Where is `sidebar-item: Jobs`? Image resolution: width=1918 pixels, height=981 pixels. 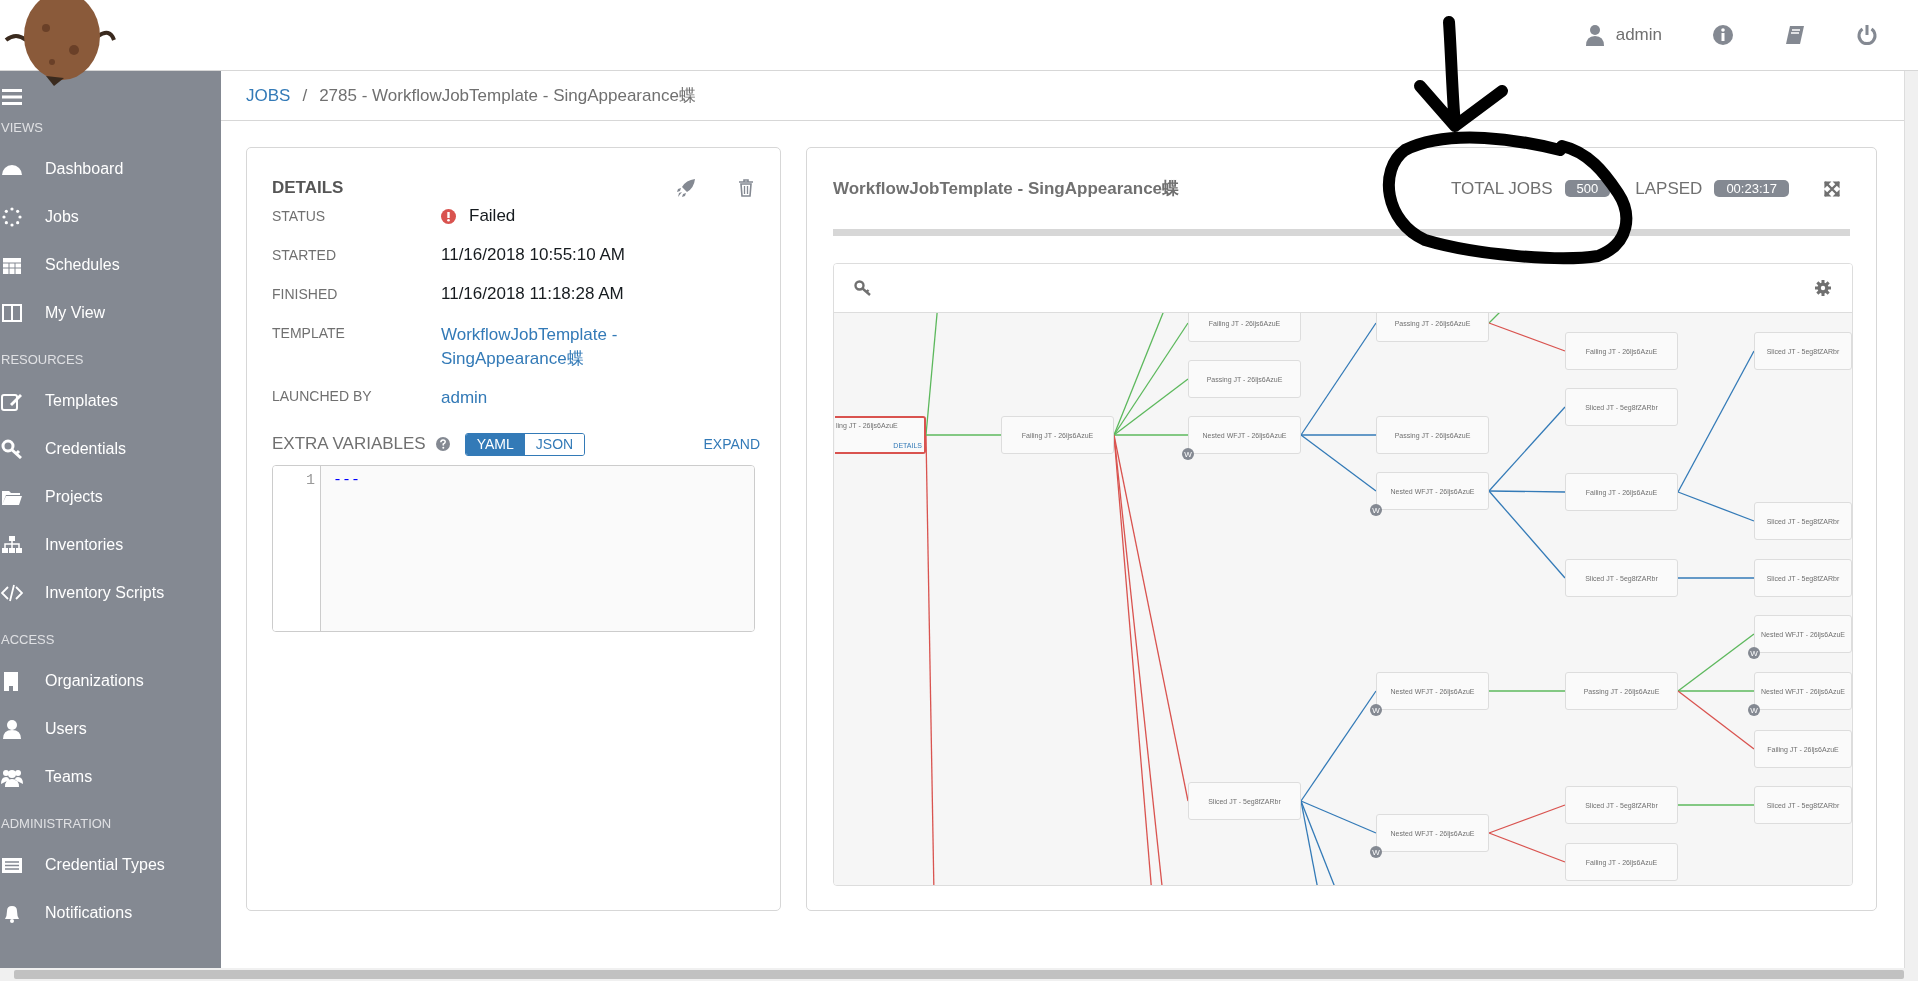 sidebar-item: Jobs is located at coordinates (110, 217).